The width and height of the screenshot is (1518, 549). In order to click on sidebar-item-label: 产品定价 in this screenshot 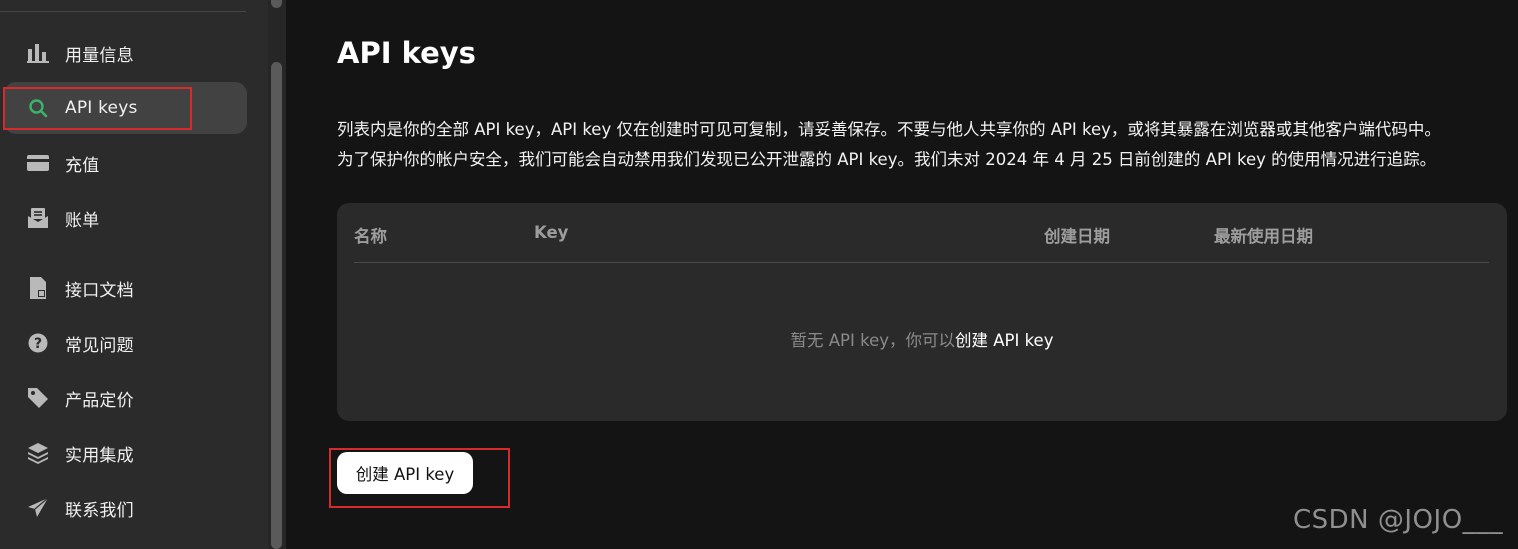, I will do `click(99, 400)`.